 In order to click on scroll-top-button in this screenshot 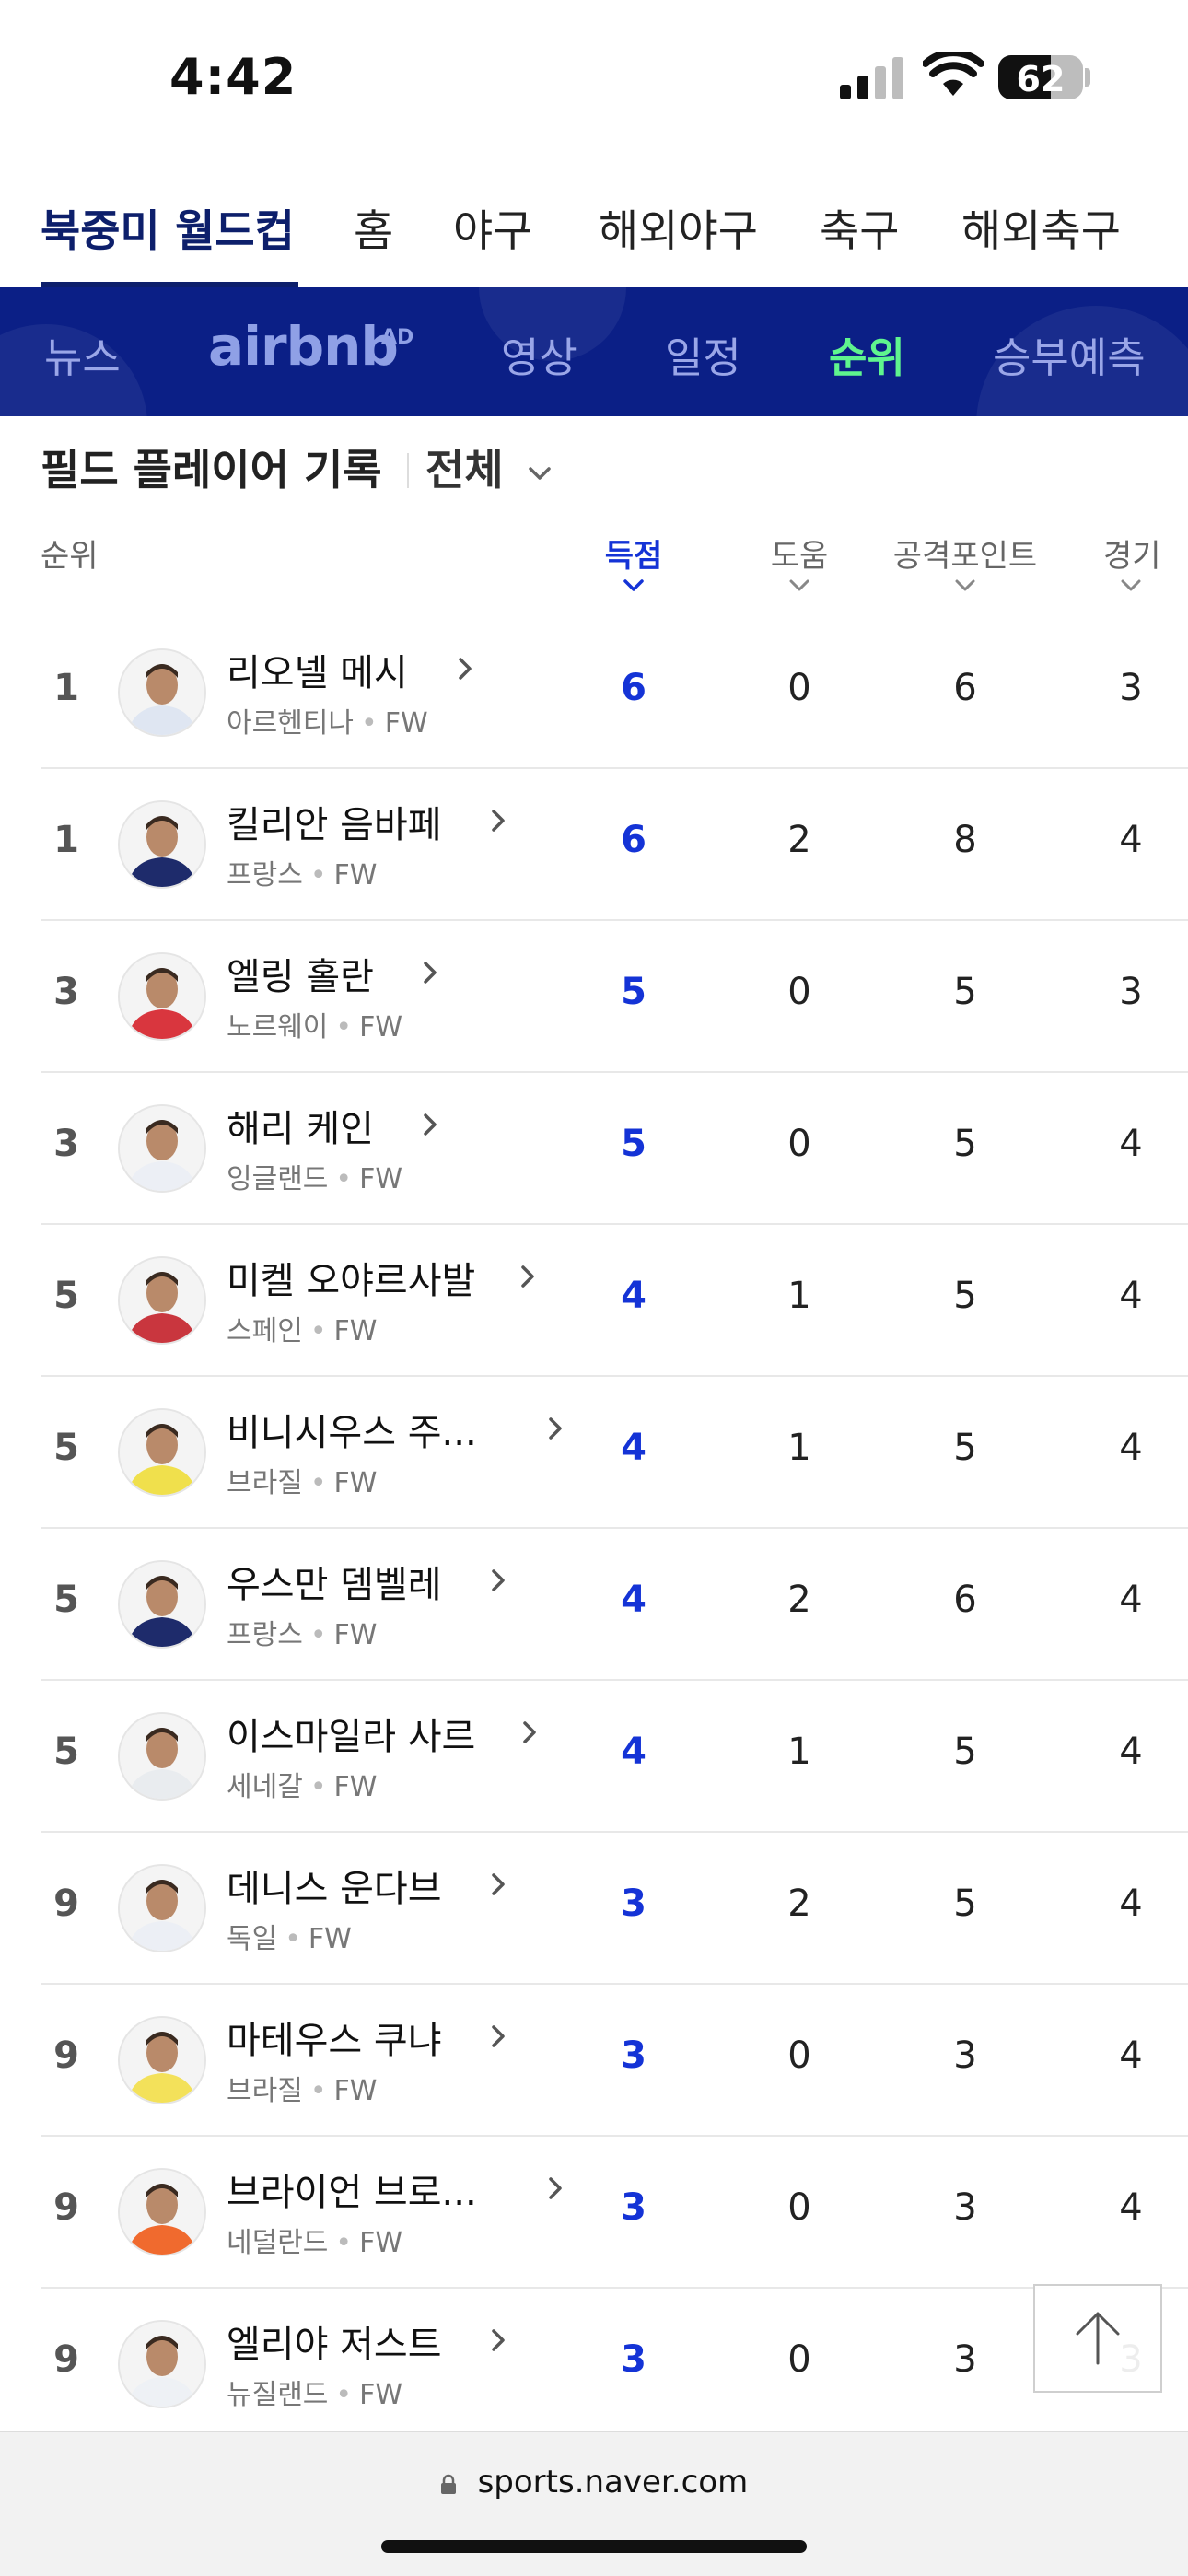, I will do `click(1097, 2338)`.